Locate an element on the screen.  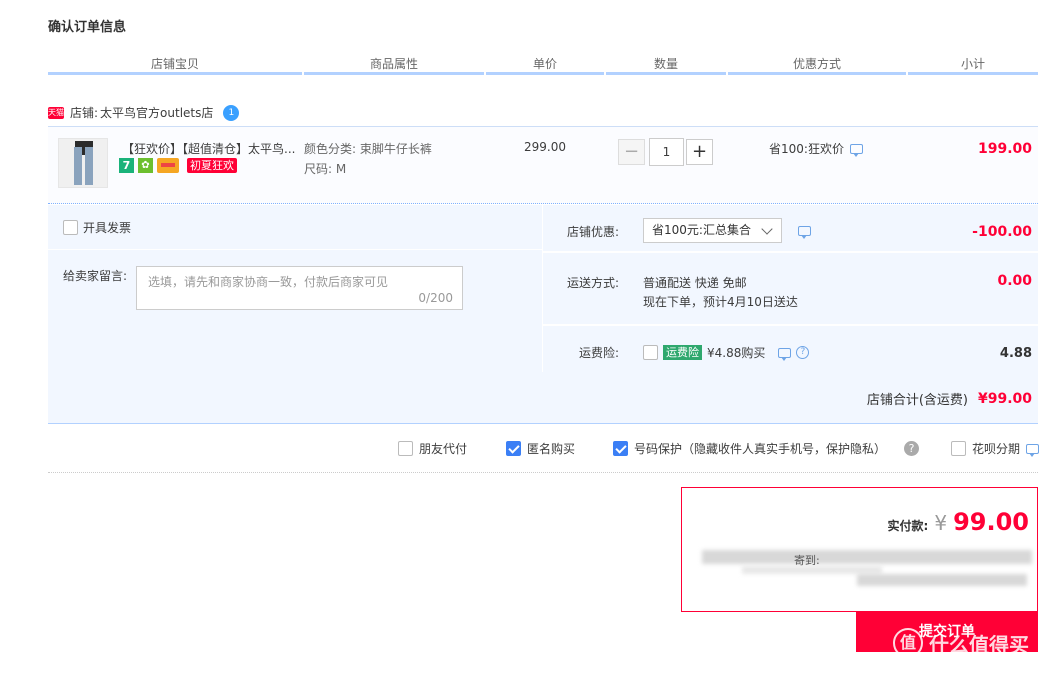
insurance-badge: 运费险 is located at coordinates (682, 352).